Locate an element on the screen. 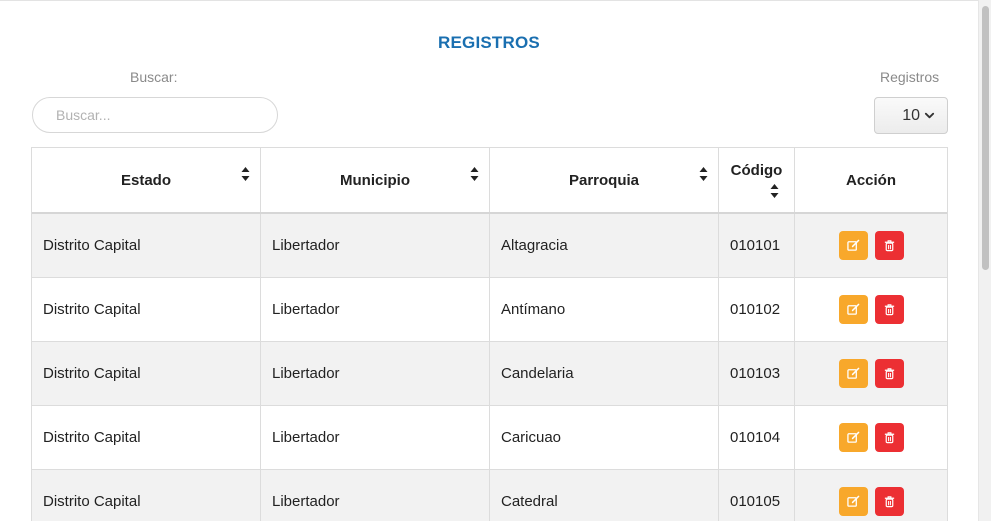 This screenshot has height=521, width=991. column-header-estado: Estado is located at coordinates (146, 180).